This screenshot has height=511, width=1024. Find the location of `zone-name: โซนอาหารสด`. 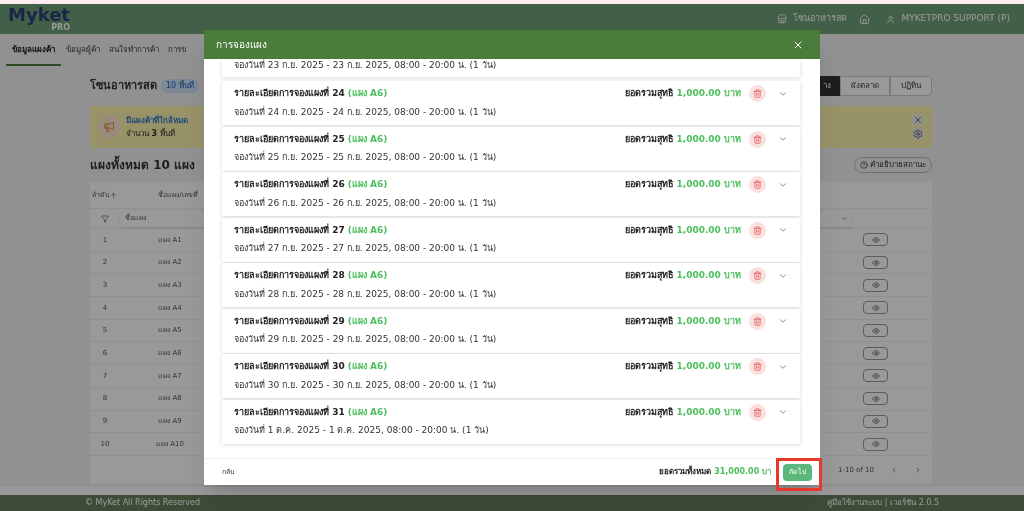

zone-name: โซนอาหารสด is located at coordinates (820, 19).